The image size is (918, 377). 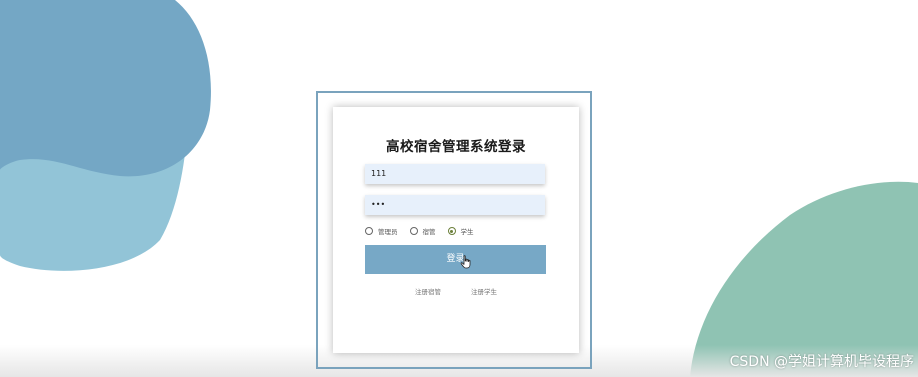 I want to click on register-student-link: 注册学生, so click(x=484, y=292).